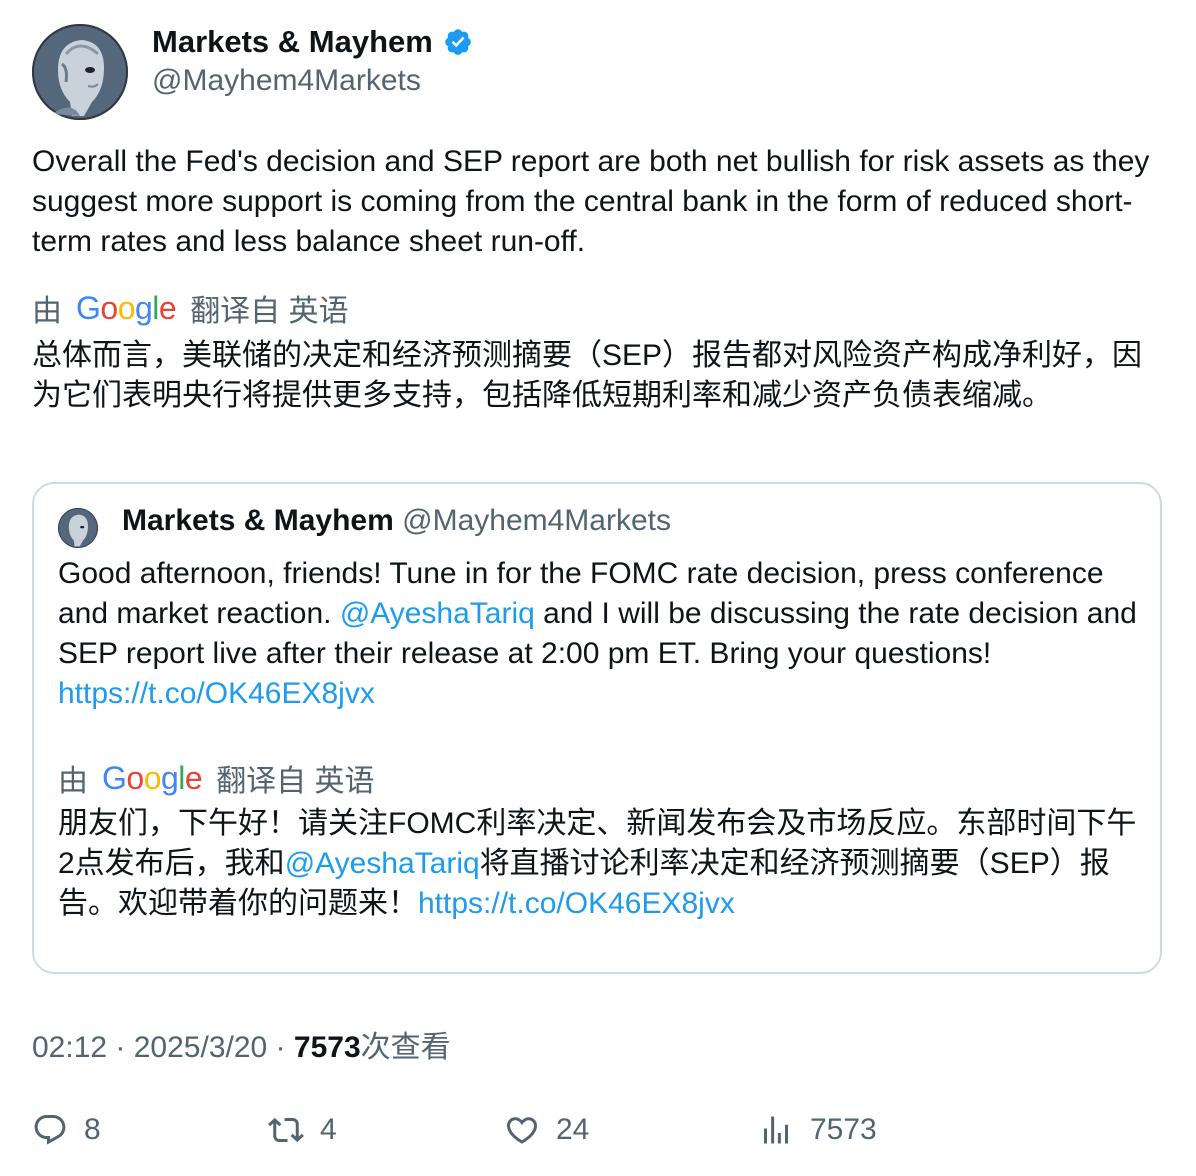 The width and height of the screenshot is (1196, 1176). I want to click on quoted-translation-attribution: 由 Google 翻译自 英语, so click(216, 778).